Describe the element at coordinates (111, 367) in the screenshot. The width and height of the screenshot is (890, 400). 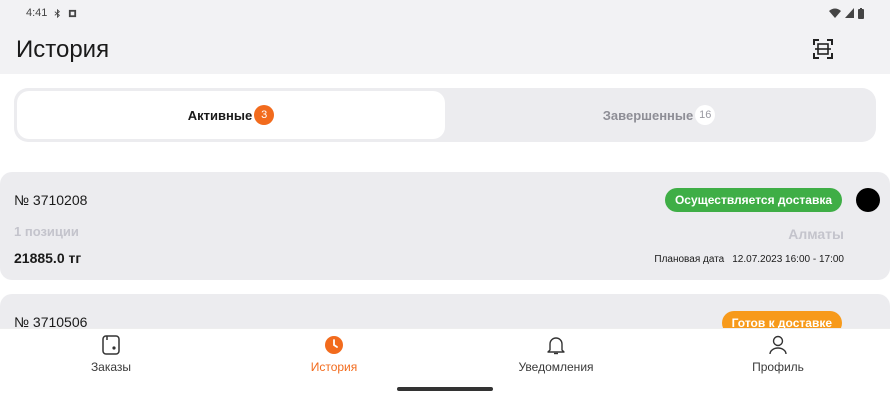
I see `nav-label: Заказы` at that location.